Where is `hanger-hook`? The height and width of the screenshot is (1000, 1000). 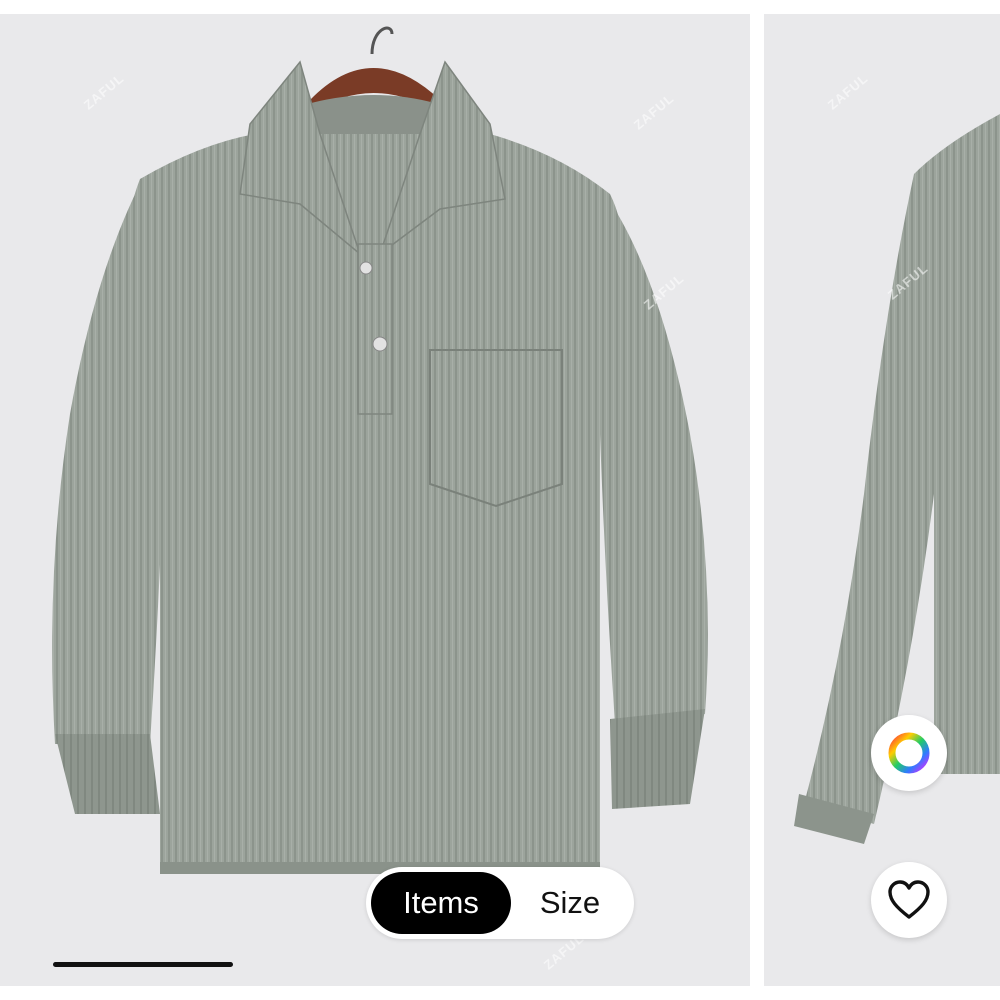
hanger-hook is located at coordinates (382, 40).